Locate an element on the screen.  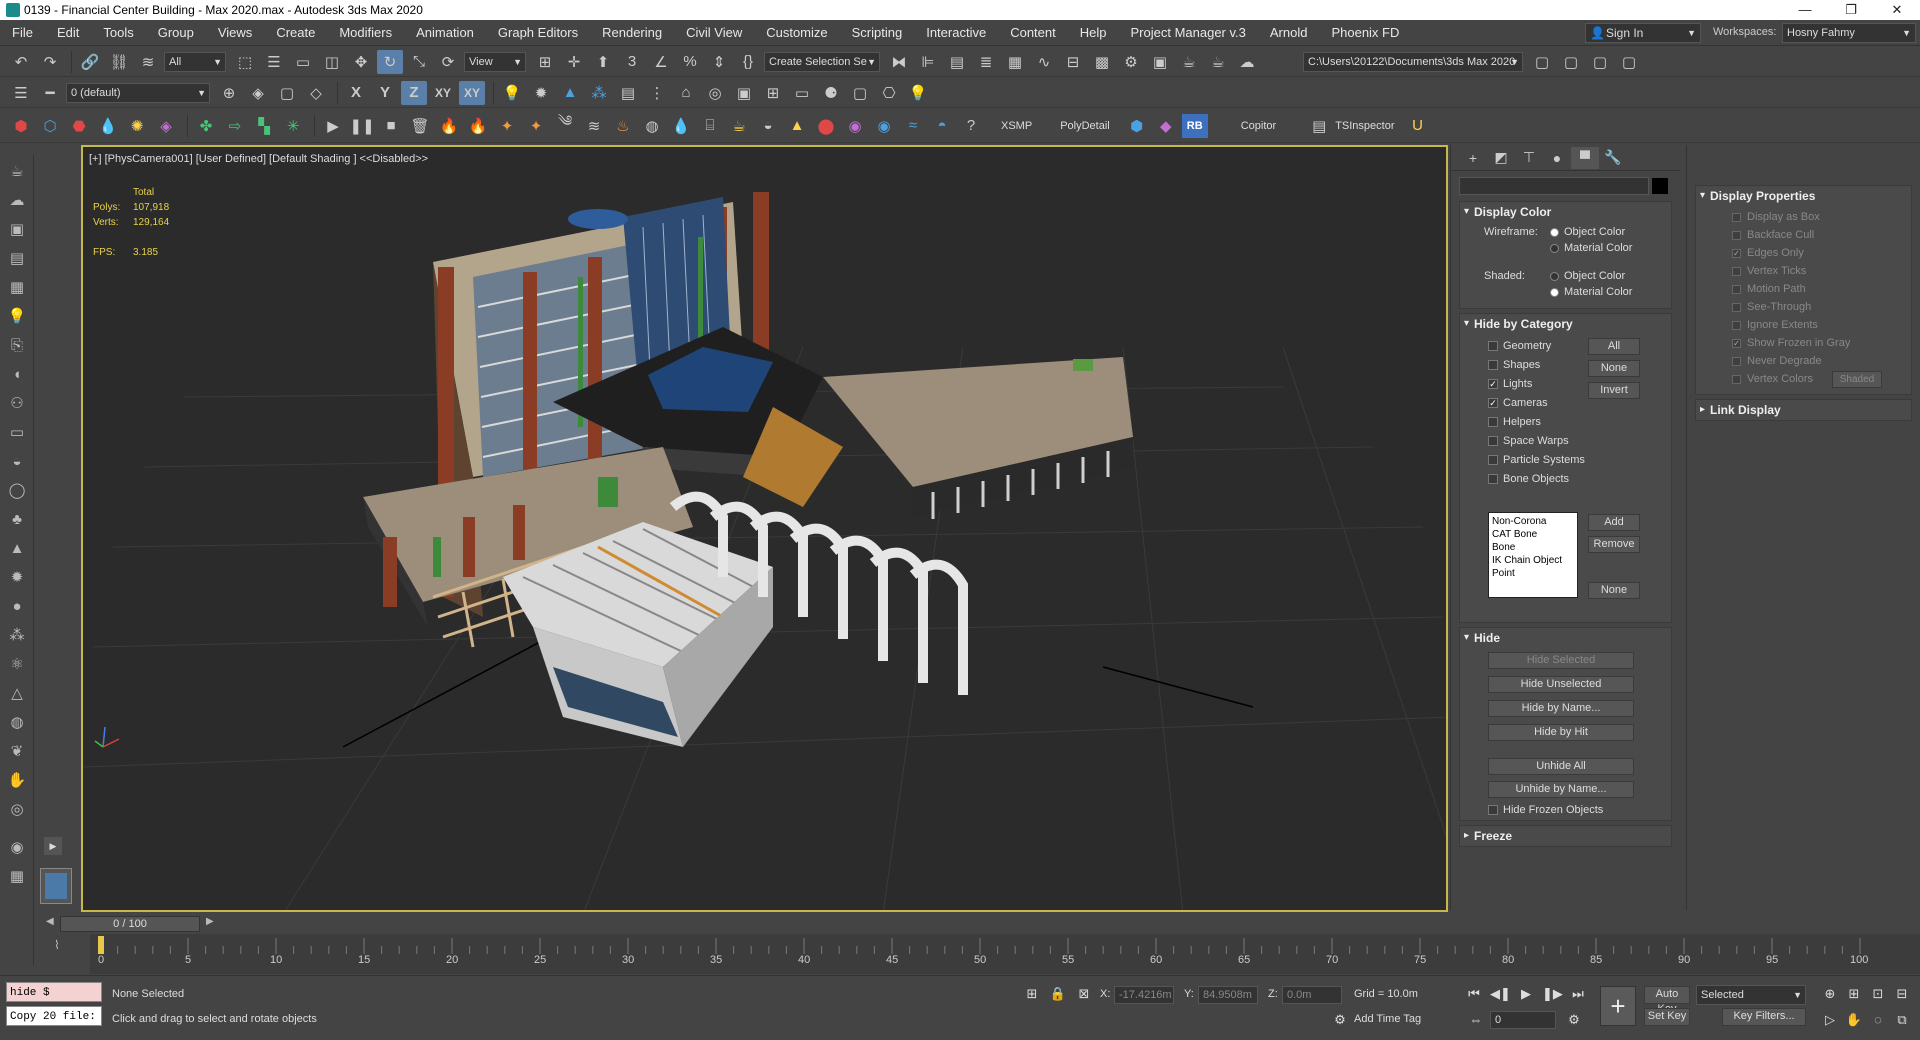
category-invert-button: Invert is located at coordinates (1614, 390).